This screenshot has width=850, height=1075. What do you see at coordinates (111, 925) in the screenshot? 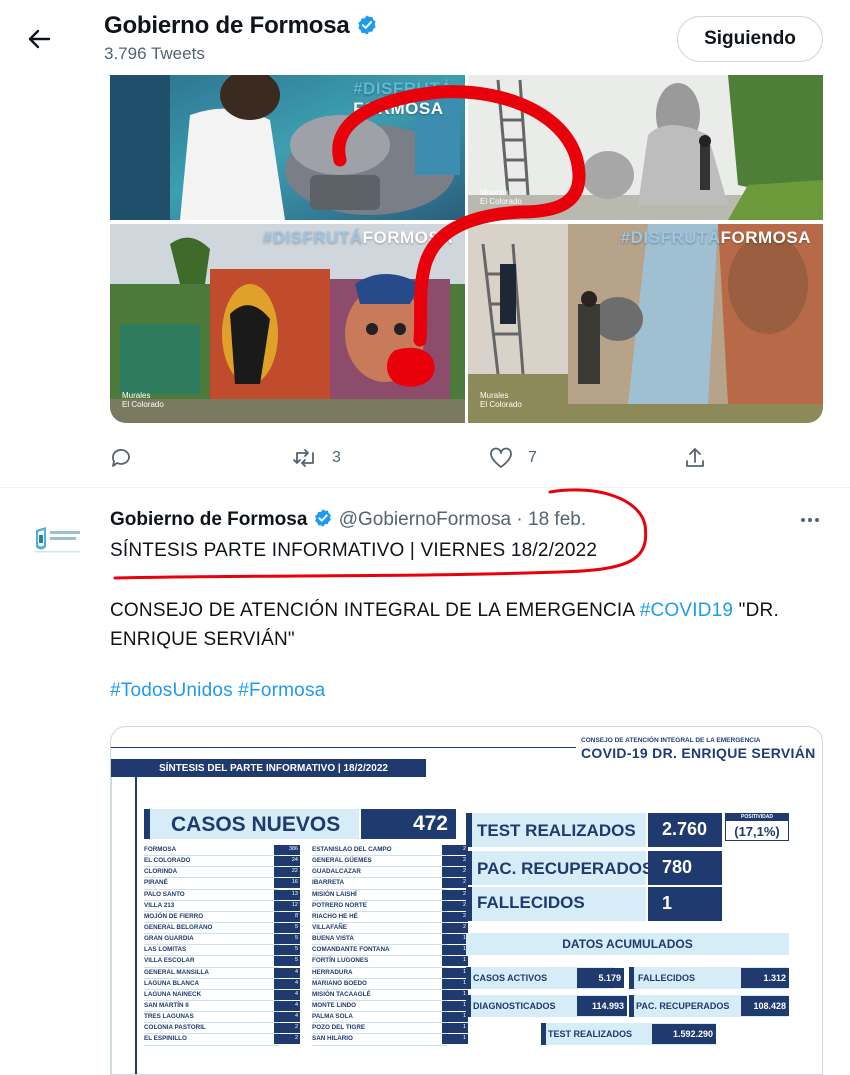
I see `card-border-line` at bounding box center [111, 925].